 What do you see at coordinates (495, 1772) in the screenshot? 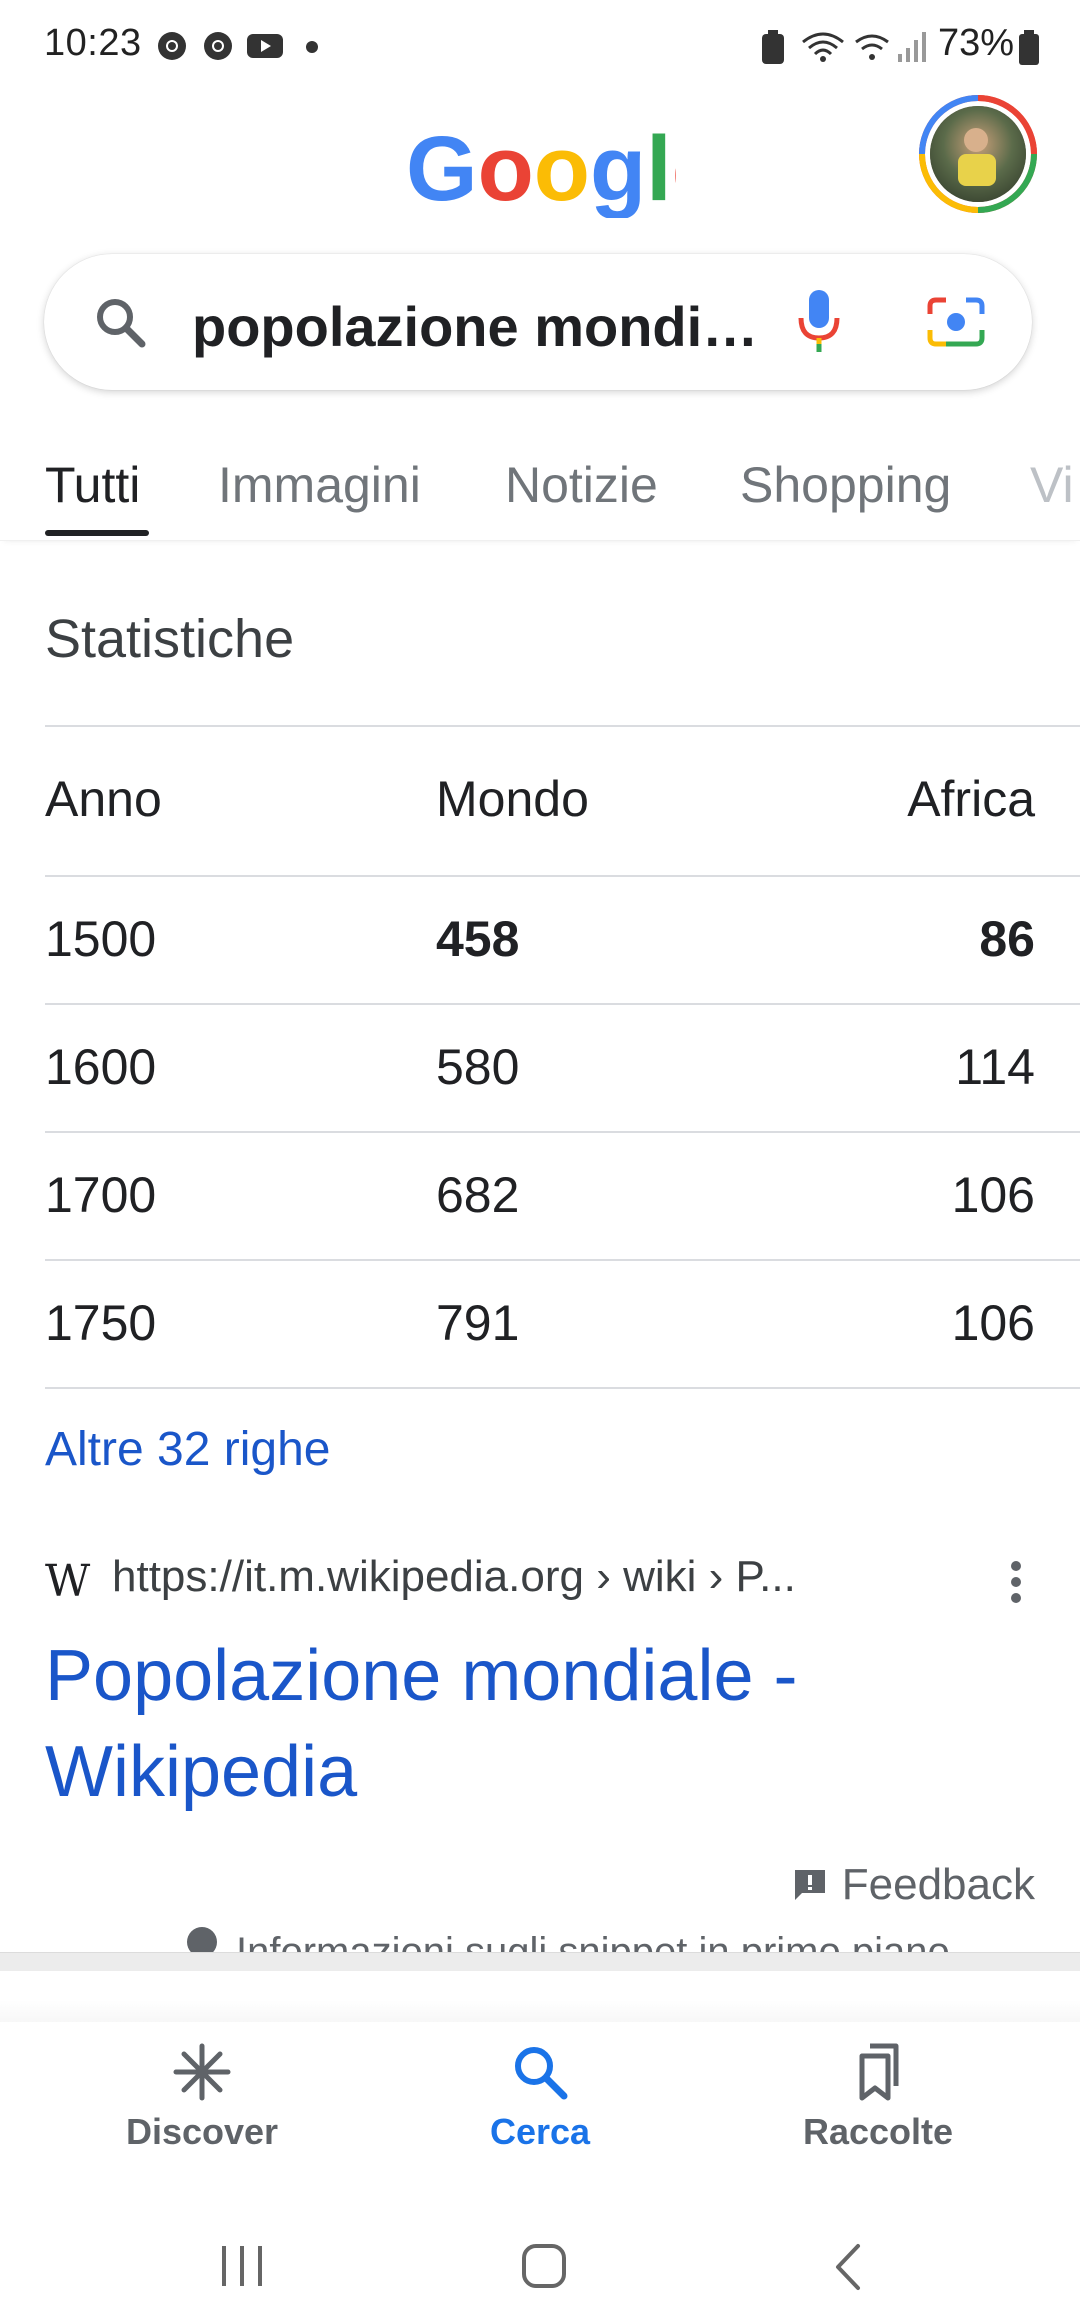
I see `result-title-line: Wikipedia` at bounding box center [495, 1772].